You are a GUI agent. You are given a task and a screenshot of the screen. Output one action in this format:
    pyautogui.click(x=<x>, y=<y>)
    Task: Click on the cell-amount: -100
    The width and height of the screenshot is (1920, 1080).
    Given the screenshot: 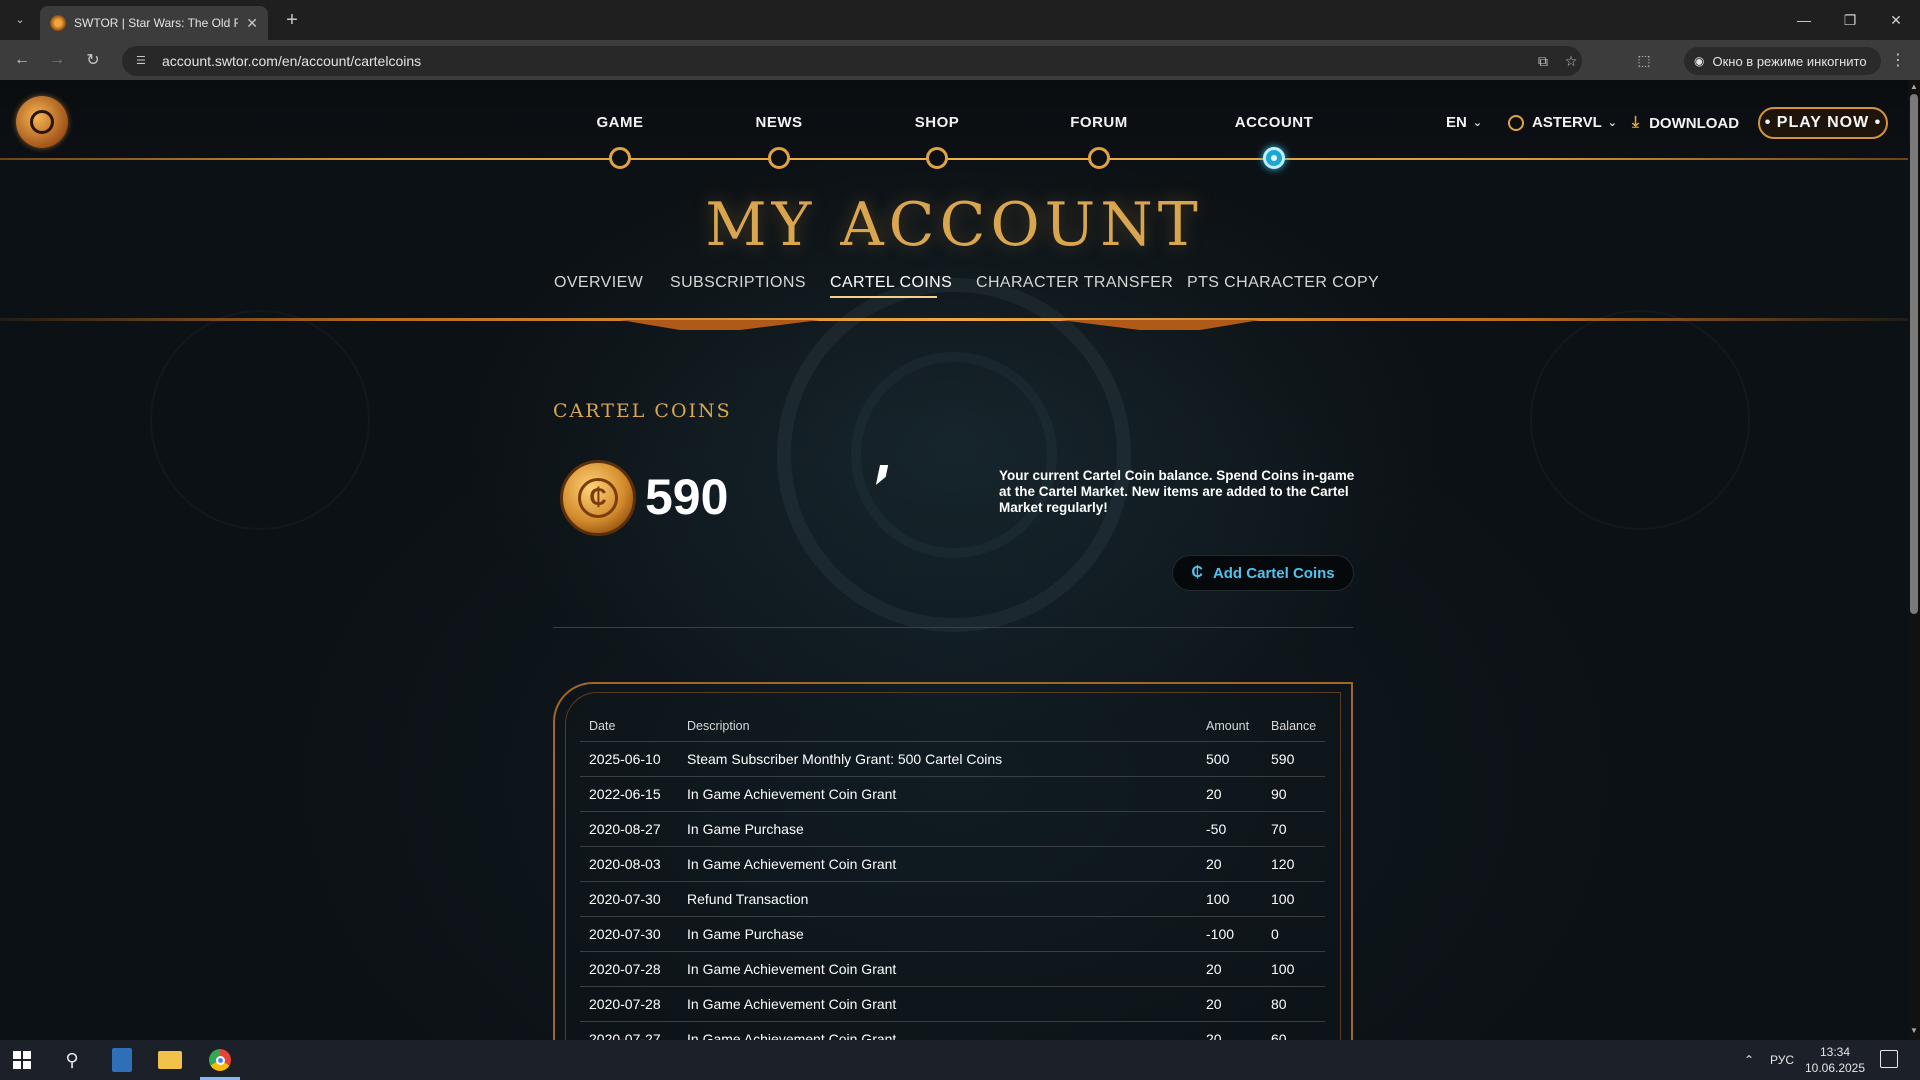 What is the action you would take?
    pyautogui.click(x=1220, y=934)
    